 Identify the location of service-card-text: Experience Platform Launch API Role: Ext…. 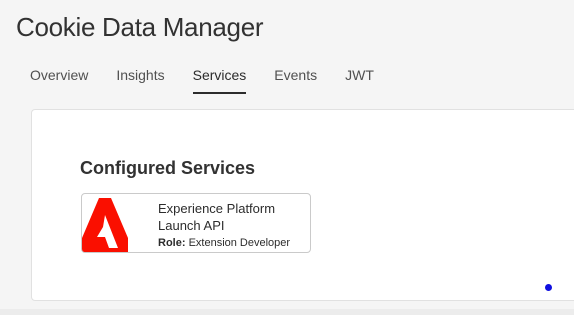
(233, 225).